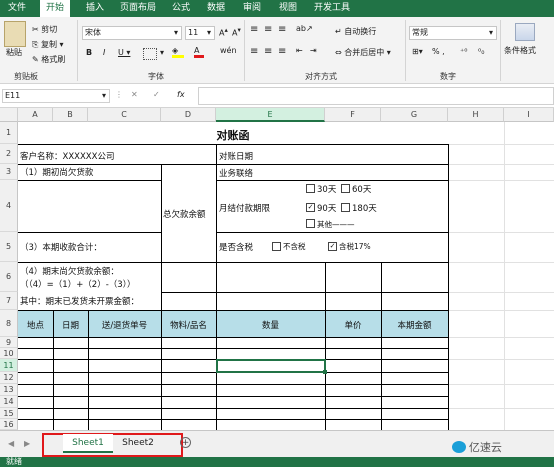 This screenshot has width=554, height=467. What do you see at coordinates (520, 50) in the screenshot?
I see `conditional-format-button: 条件格式` at bounding box center [520, 50].